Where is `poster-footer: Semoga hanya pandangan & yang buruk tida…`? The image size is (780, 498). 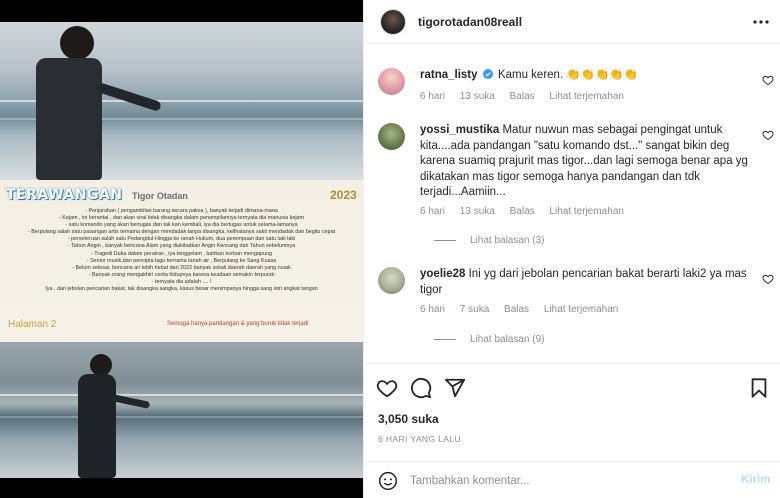 poster-footer: Semoga hanya pandangan & yang buruk tida… is located at coordinates (238, 324).